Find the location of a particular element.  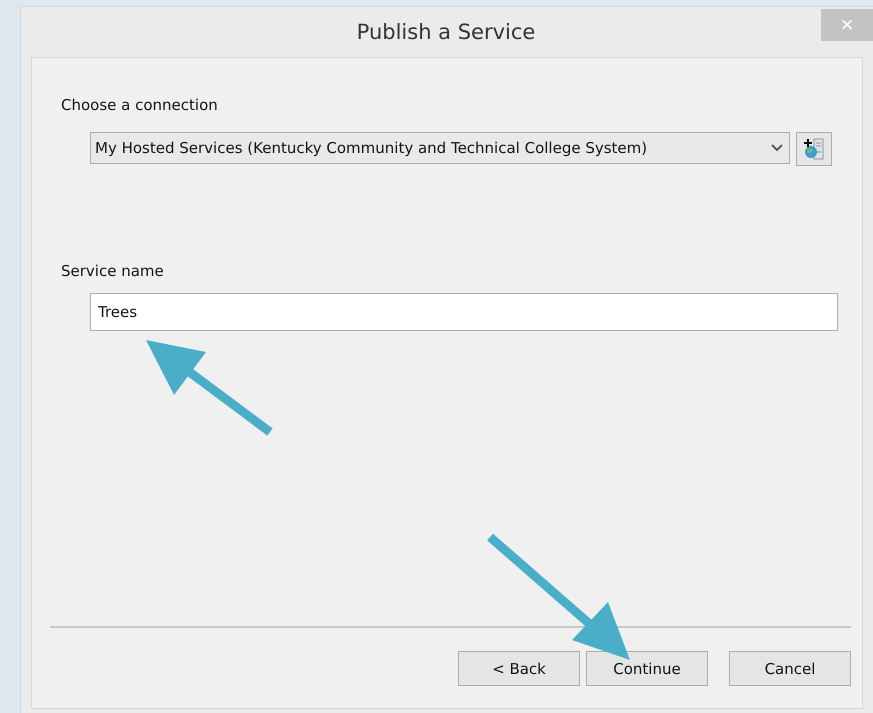

globe-server-icon is located at coordinates (814, 149).